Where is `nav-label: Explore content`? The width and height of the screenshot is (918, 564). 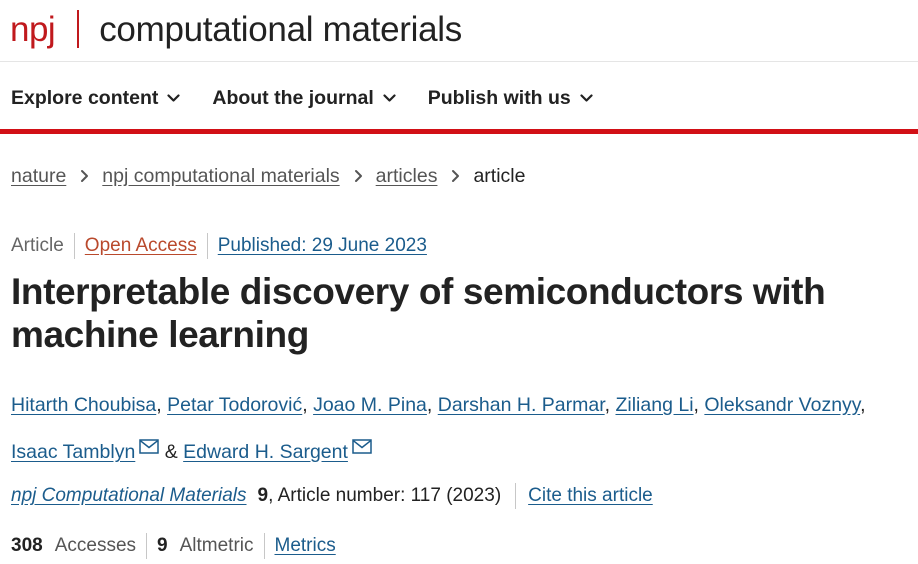 nav-label: Explore content is located at coordinates (85, 97).